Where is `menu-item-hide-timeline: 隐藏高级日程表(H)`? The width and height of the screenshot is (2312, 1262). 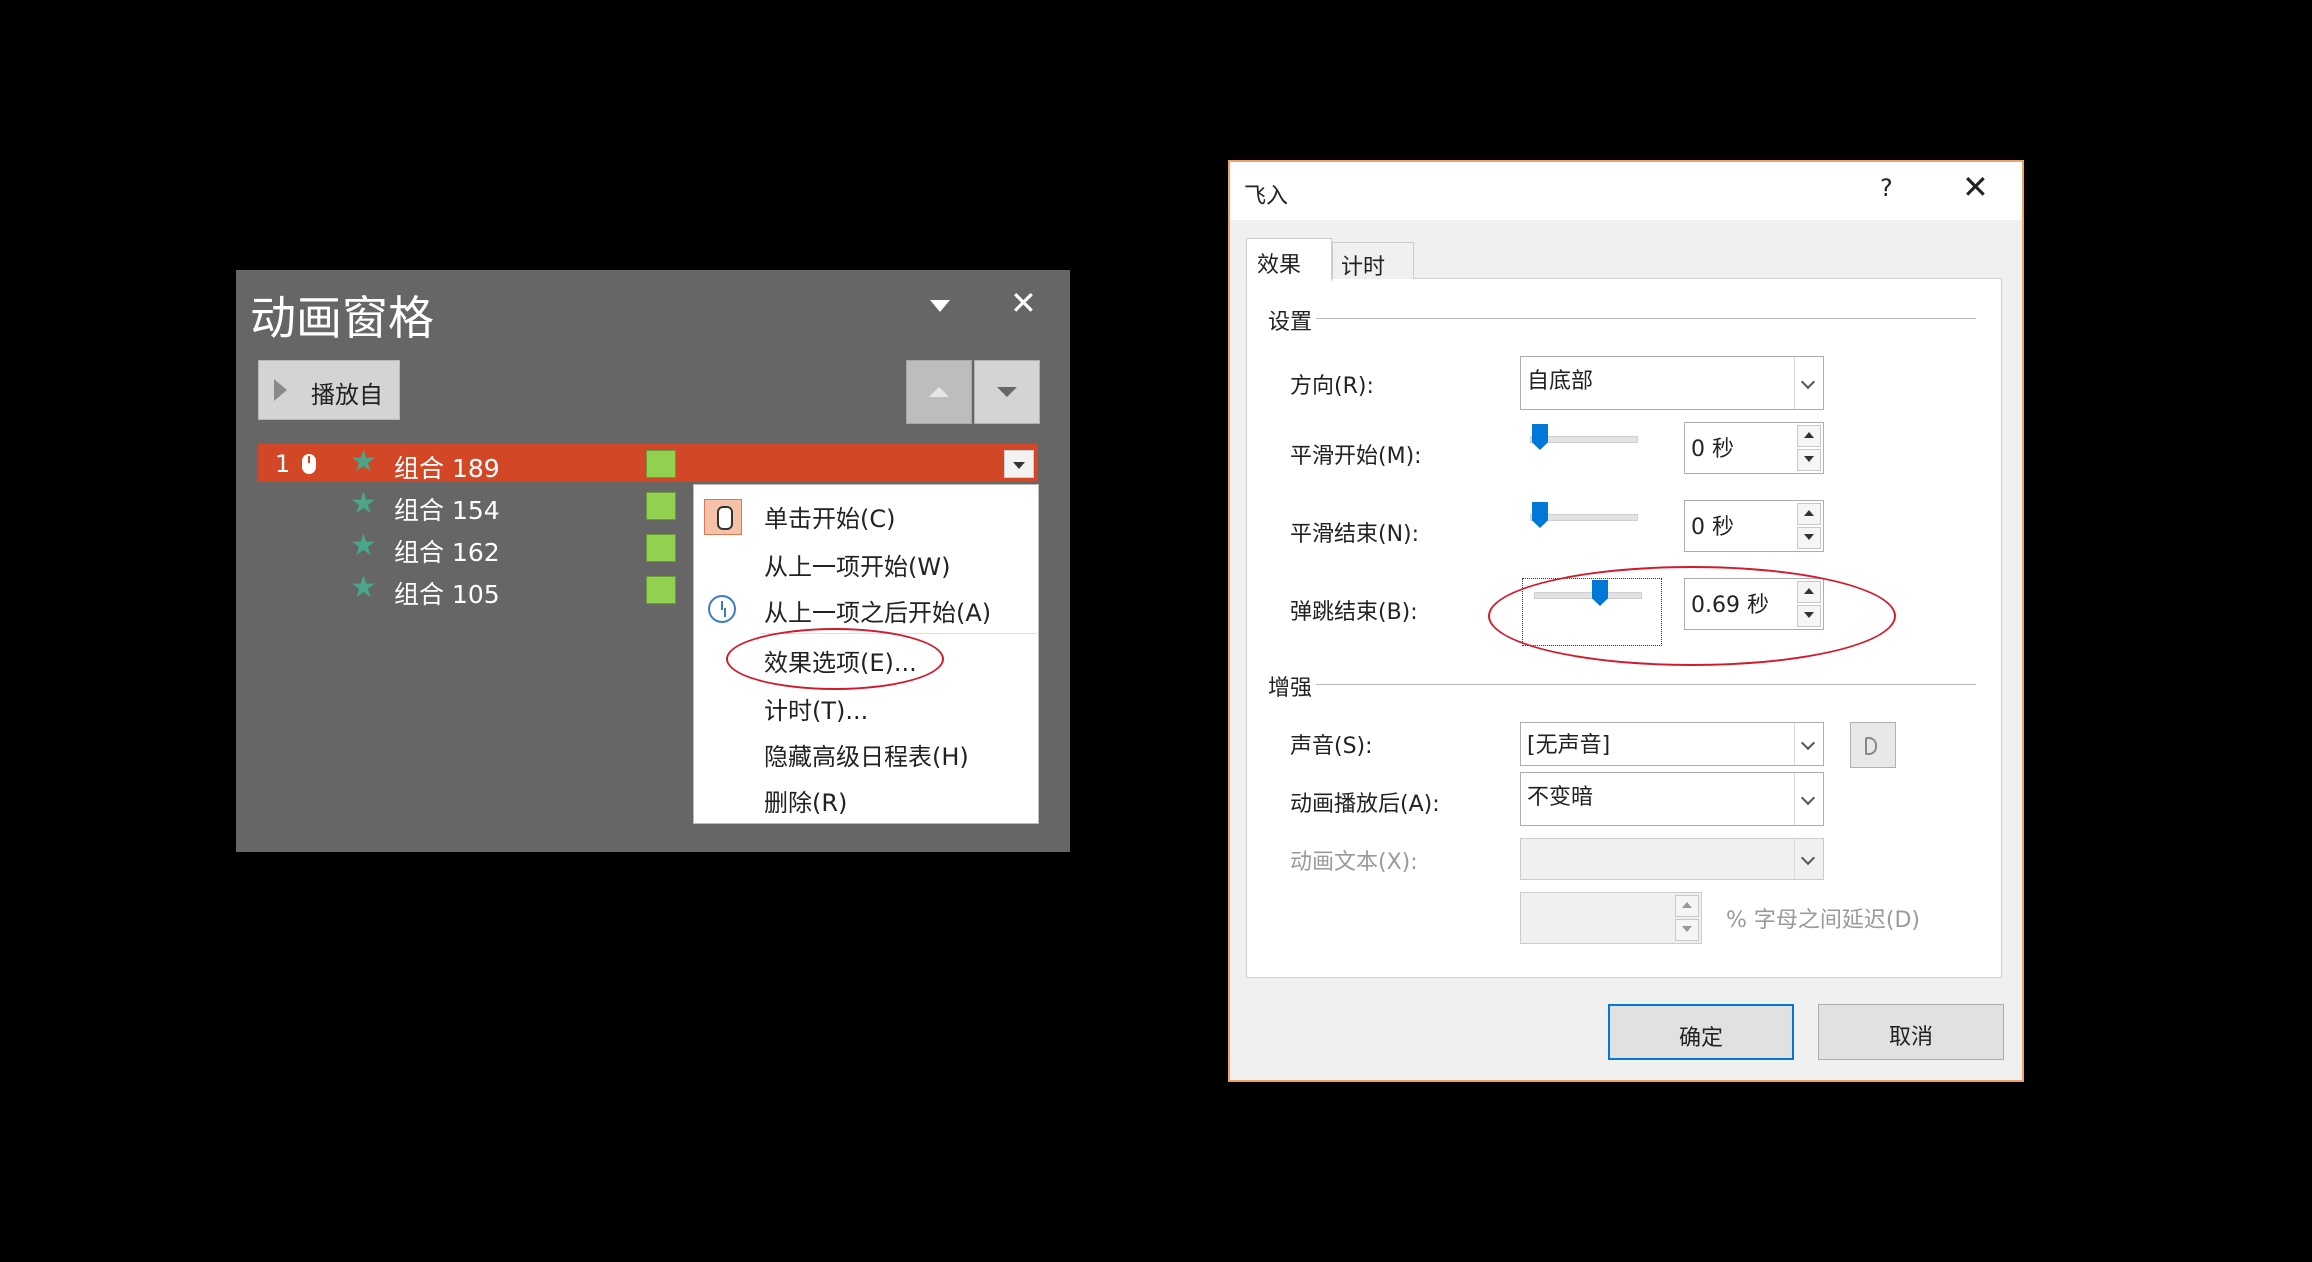 menu-item-hide-timeline: 隐藏高级日程表(H) is located at coordinates (866, 752).